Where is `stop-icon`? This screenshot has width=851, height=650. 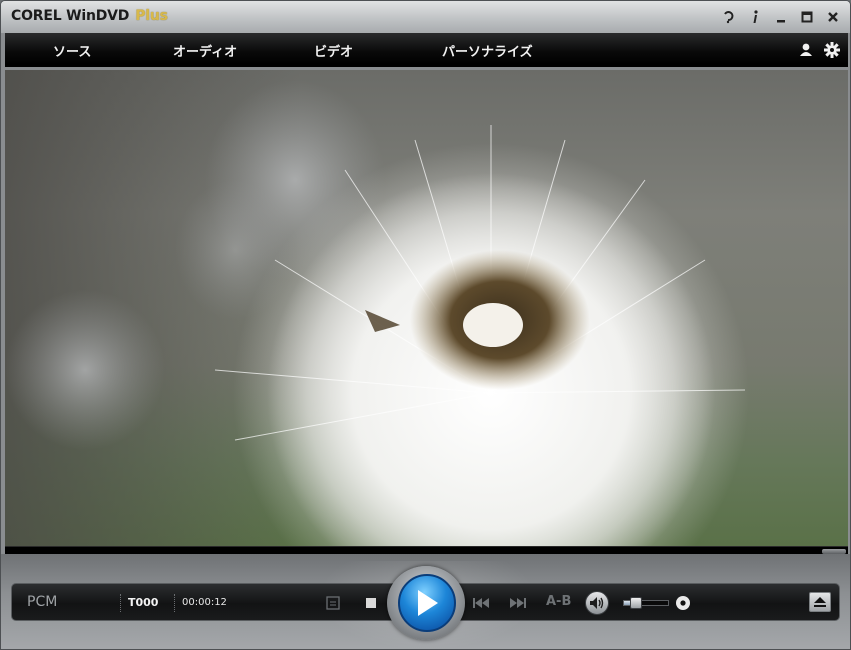 stop-icon is located at coordinates (371, 603).